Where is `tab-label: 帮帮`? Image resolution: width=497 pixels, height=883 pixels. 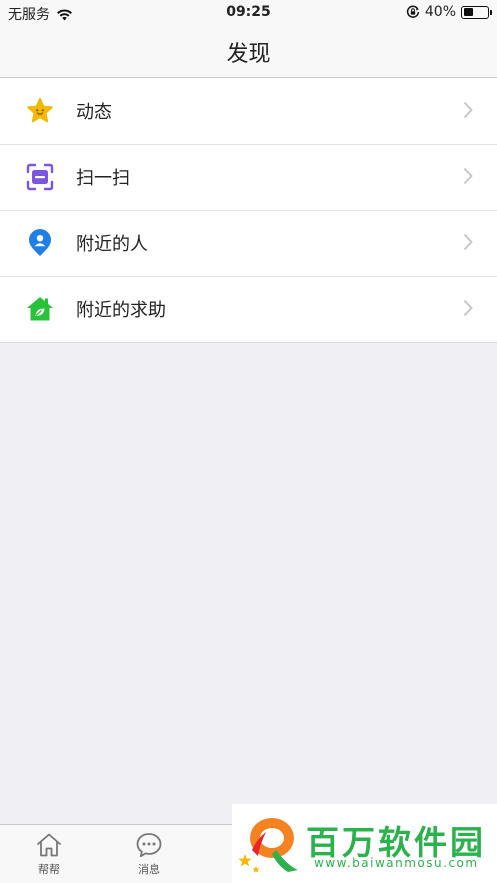
tab-label: 帮帮 is located at coordinates (49, 869).